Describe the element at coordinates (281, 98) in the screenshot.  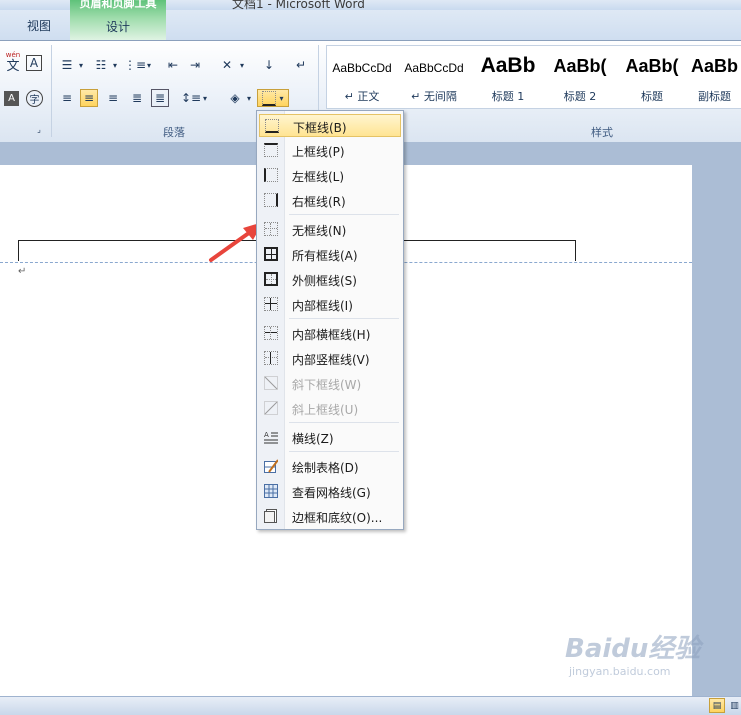
I see `borders-dropdown-icon: ▾` at that location.